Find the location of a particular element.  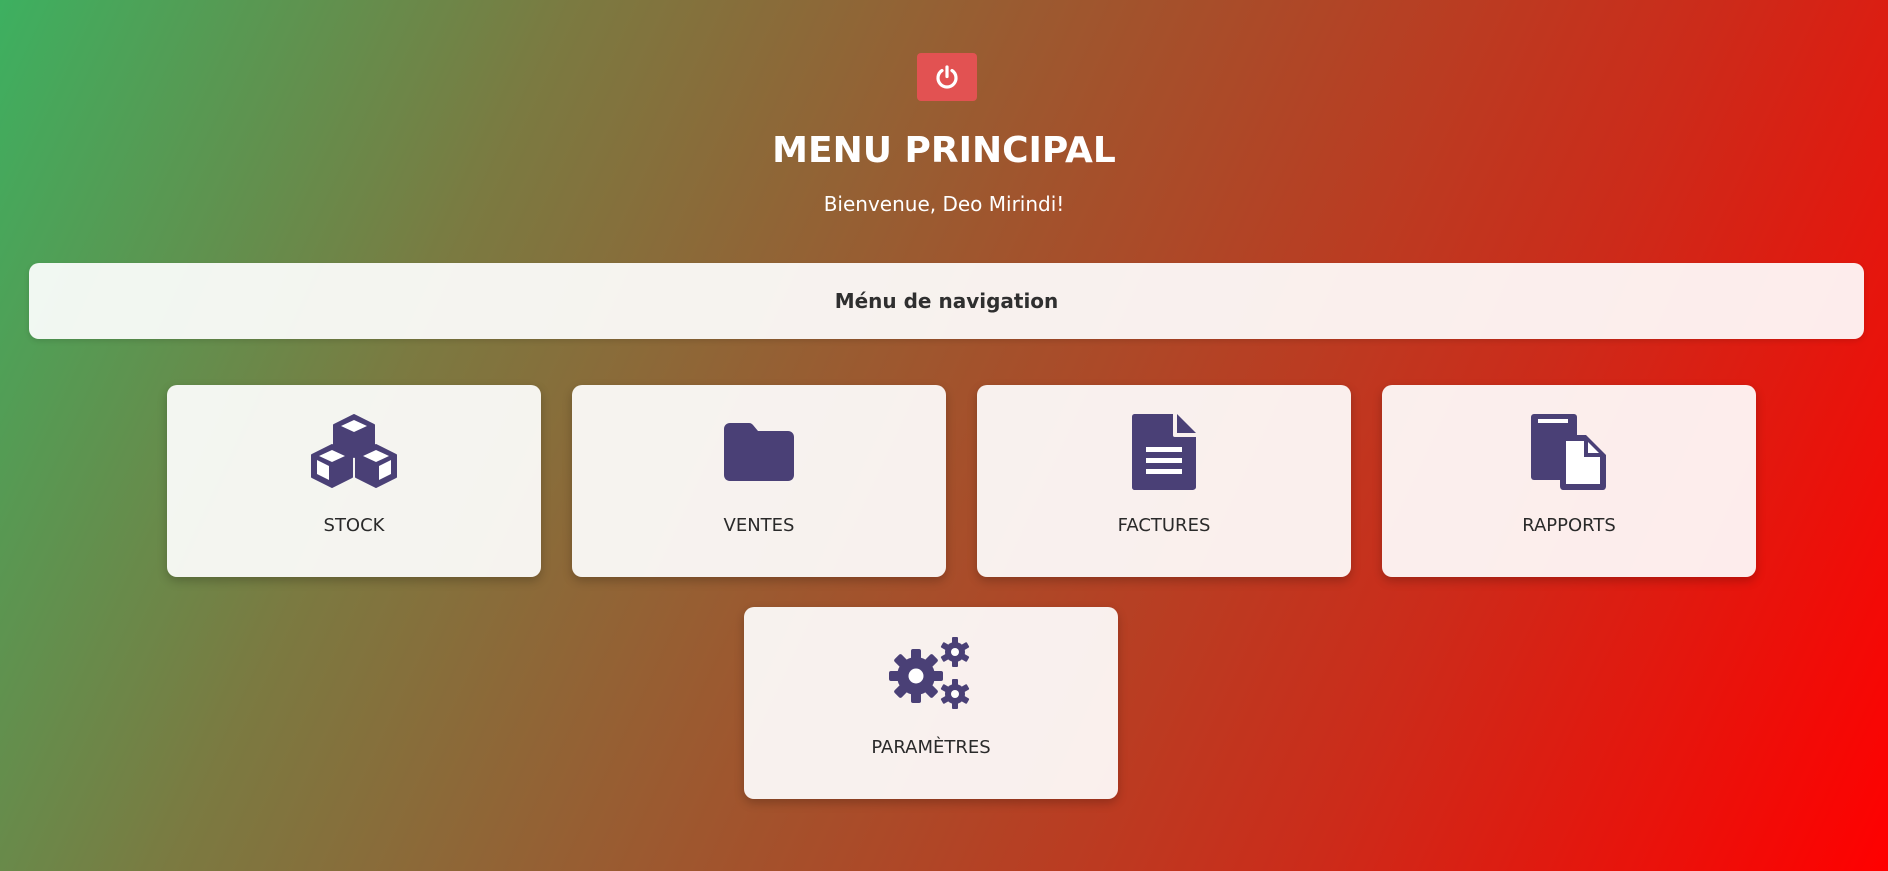

folder-icon is located at coordinates (759, 452).